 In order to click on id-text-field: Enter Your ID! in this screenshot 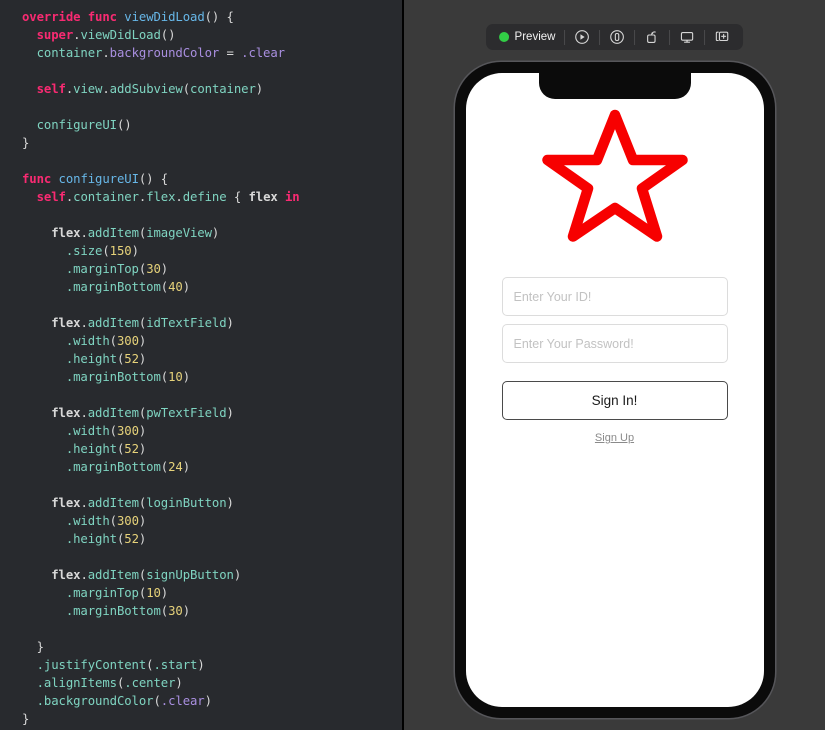, I will do `click(614, 296)`.